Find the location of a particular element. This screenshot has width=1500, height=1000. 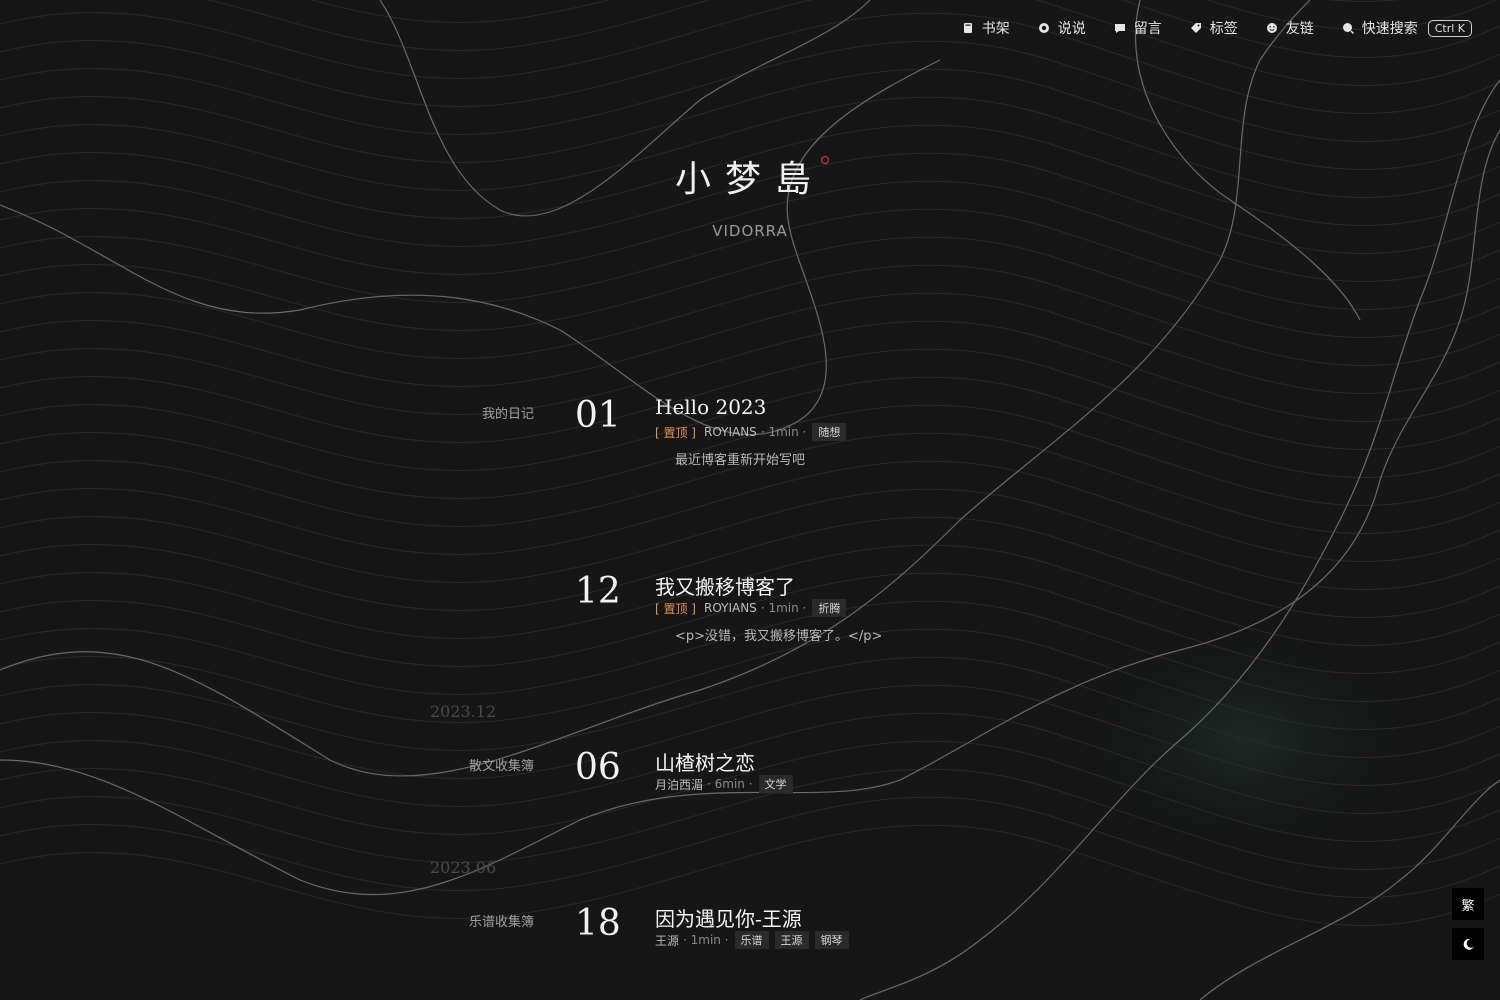

post-title: 因为遇见你-王源 is located at coordinates (728, 917).